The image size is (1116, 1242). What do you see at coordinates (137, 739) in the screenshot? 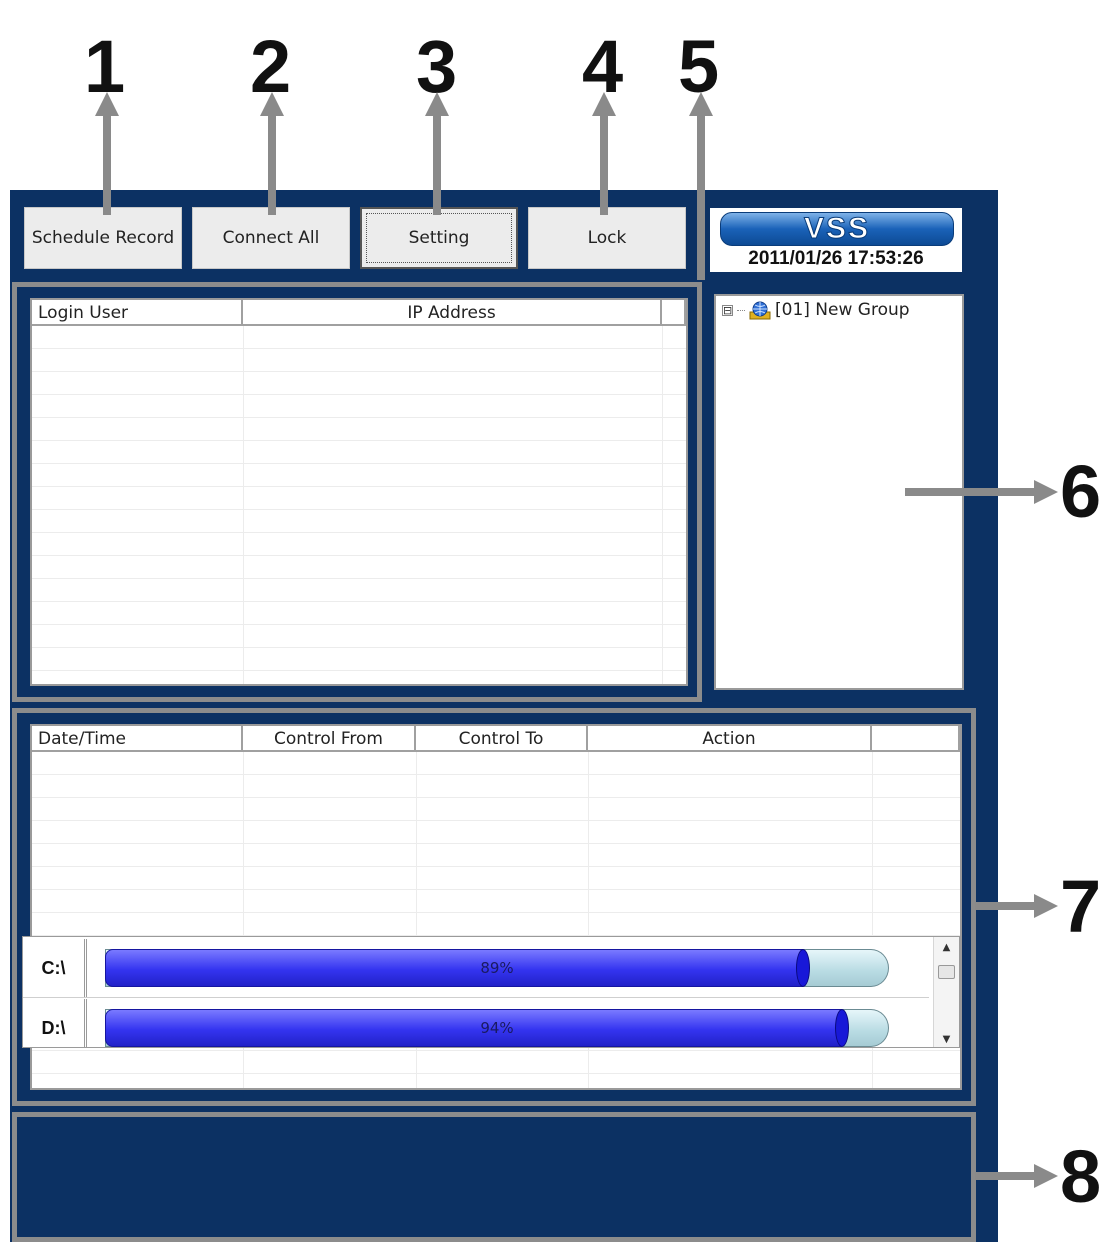
I see `column-header-date-time: Date/Time` at bounding box center [137, 739].